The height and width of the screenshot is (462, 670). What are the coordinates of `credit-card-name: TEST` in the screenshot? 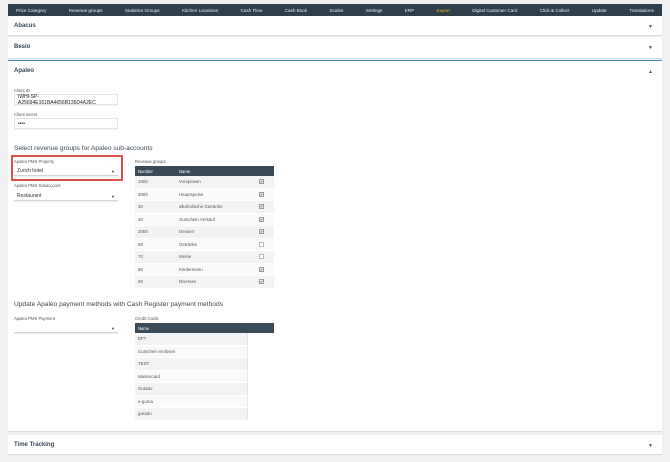 It's located at (144, 364).